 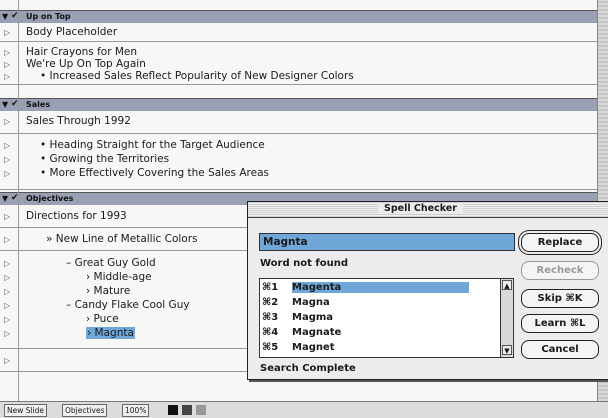 What do you see at coordinates (122, 239) in the screenshot?
I see `outline-text: » New Line of Metallic Colors` at bounding box center [122, 239].